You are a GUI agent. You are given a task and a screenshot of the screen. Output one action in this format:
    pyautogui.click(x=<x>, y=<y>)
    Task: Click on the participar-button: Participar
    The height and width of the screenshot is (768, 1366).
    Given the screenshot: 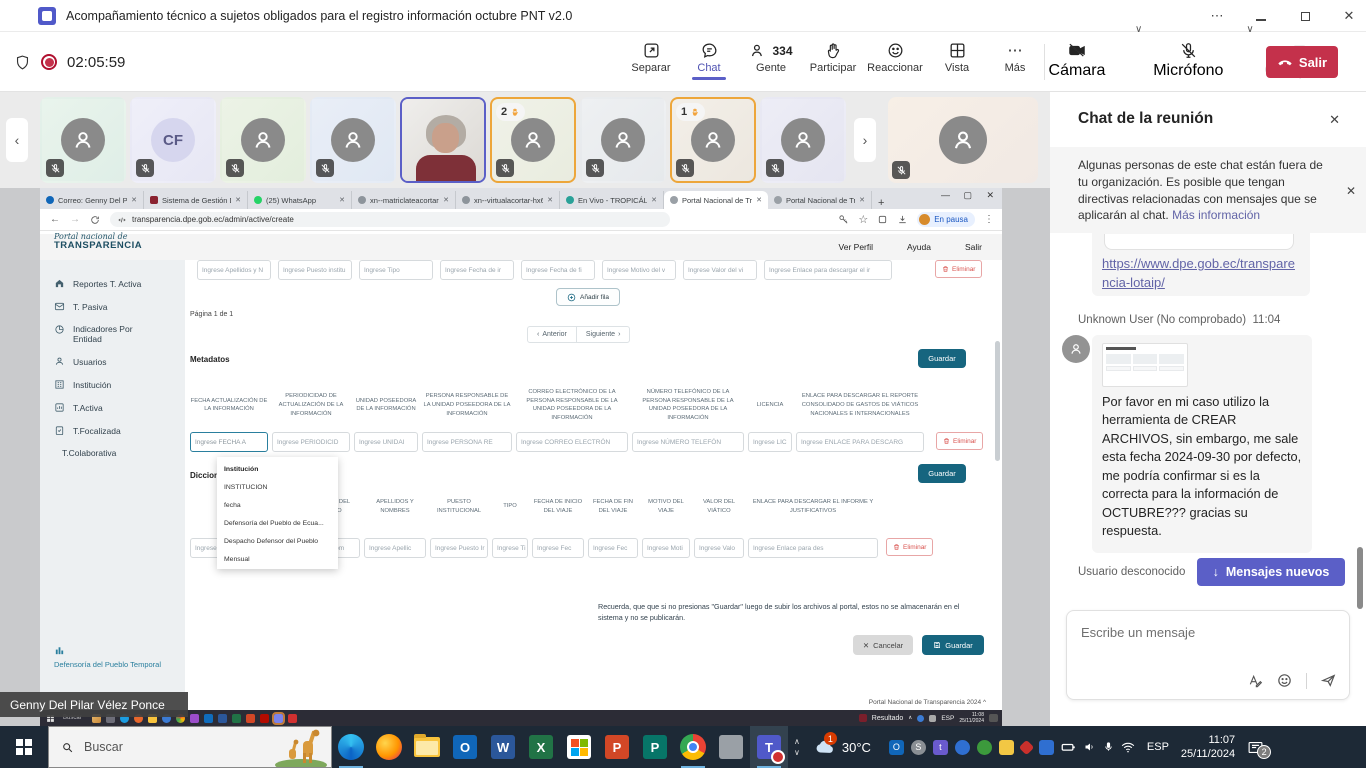 What is the action you would take?
    pyautogui.click(x=833, y=53)
    